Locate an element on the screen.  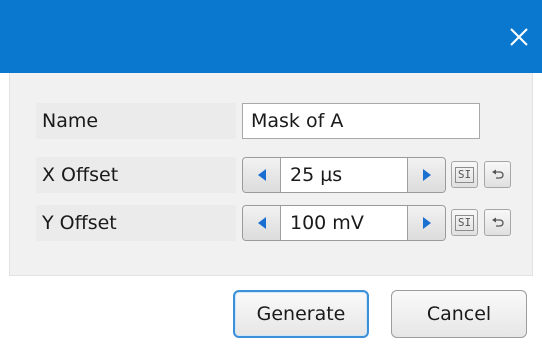
x-offset-si-button: SI is located at coordinates (464, 174).